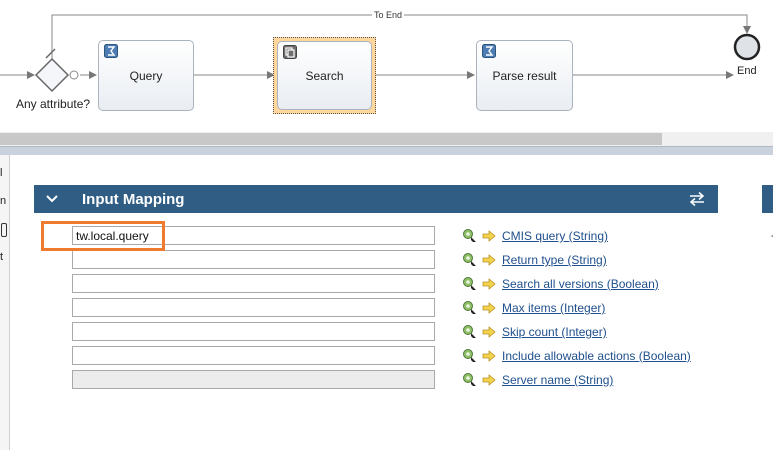  Describe the element at coordinates (52, 199) in the screenshot. I see `chevron-down-icon` at that location.